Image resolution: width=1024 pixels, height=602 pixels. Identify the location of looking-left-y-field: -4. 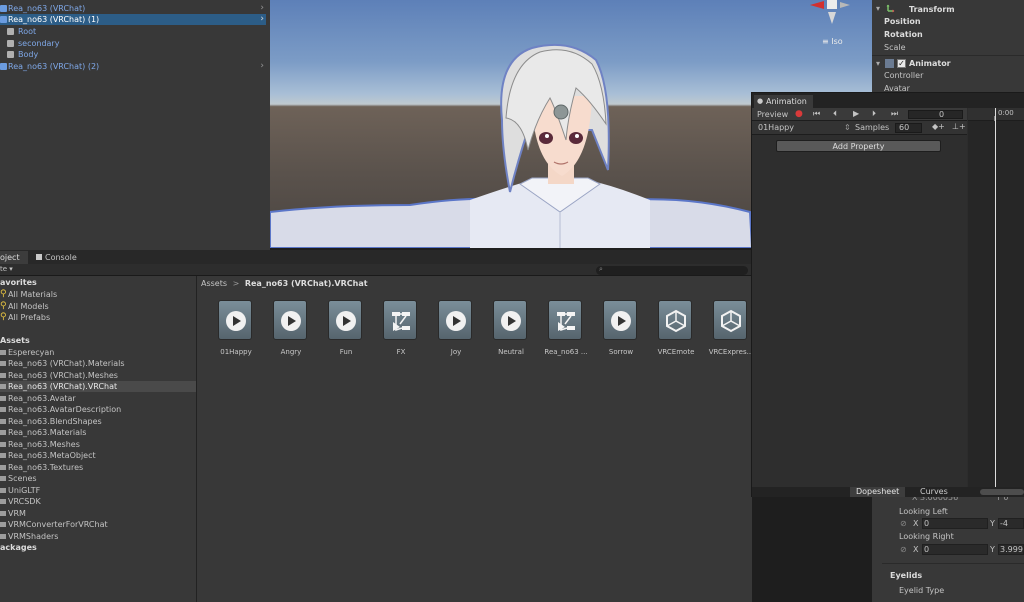
(1011, 523).